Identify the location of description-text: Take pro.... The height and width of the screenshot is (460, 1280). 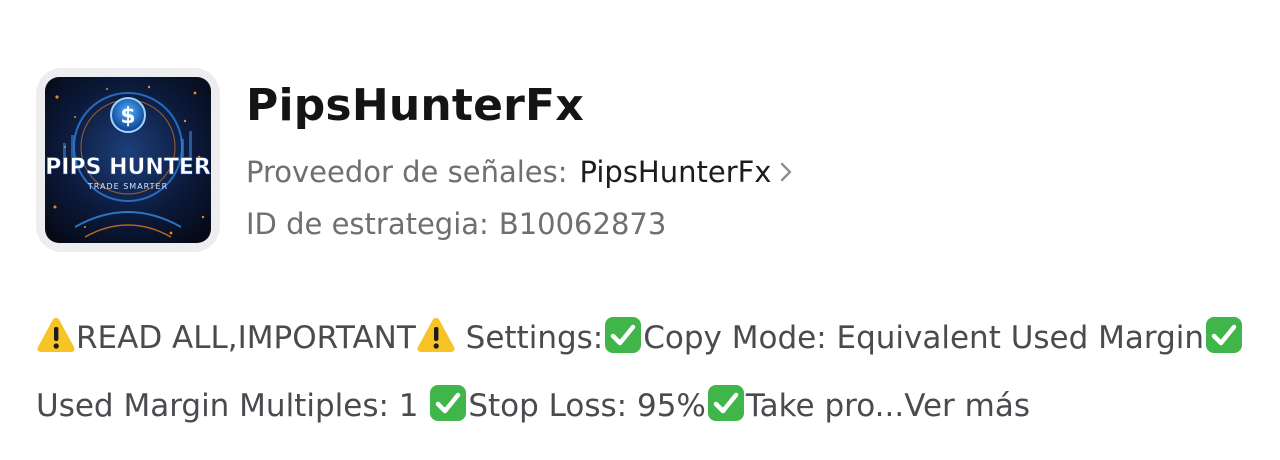
(825, 406).